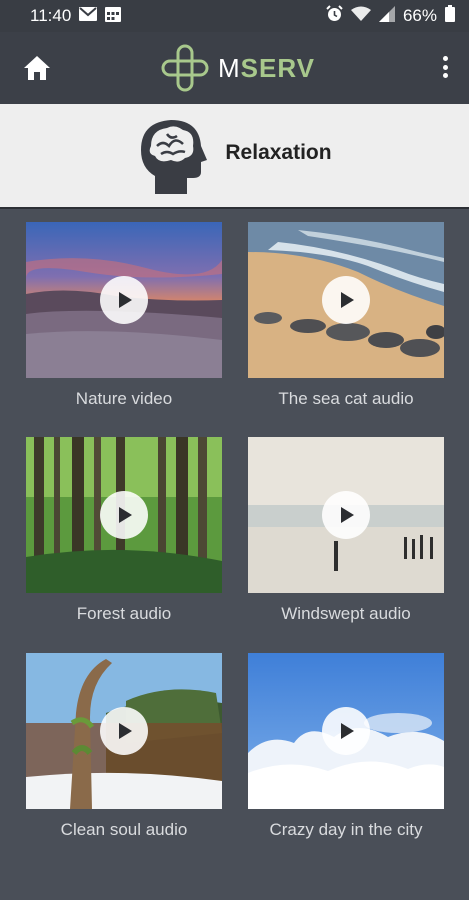  I want to click on app-bar: MSERV, so click(234, 68).